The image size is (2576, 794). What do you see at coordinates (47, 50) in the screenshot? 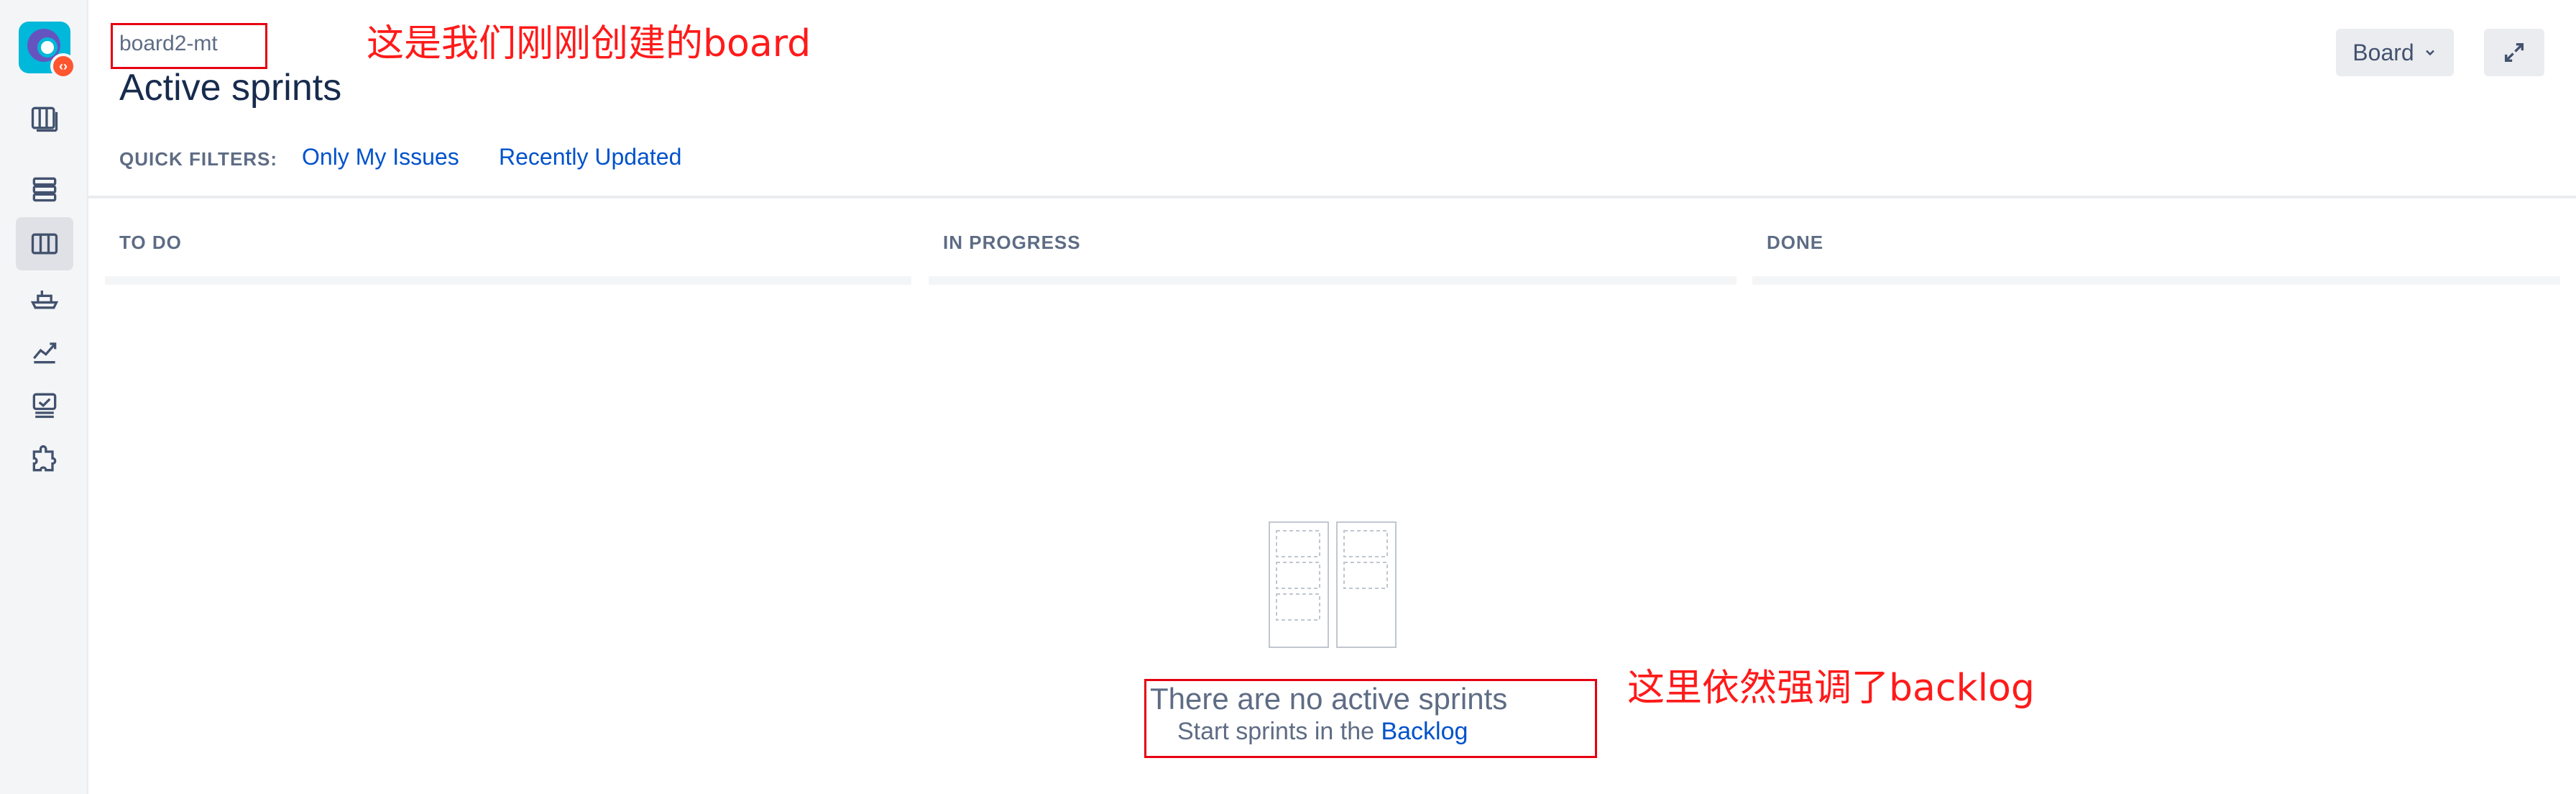
I see `project-logo: ‹›` at bounding box center [47, 50].